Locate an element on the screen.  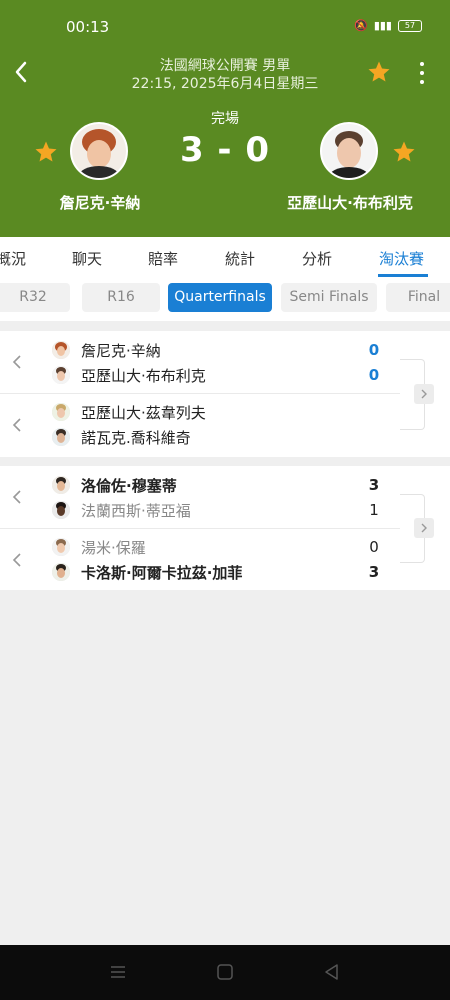
player-left-name: 詹尼克·辛納 is located at coordinates (100, 202).